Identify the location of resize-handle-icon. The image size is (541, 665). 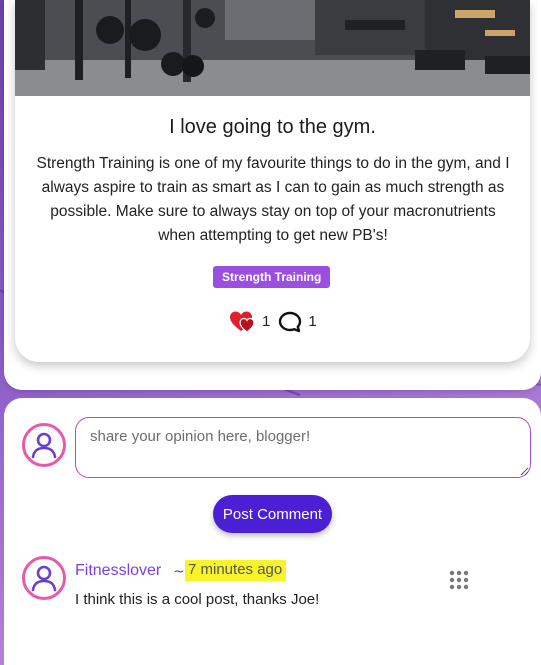
(524, 471).